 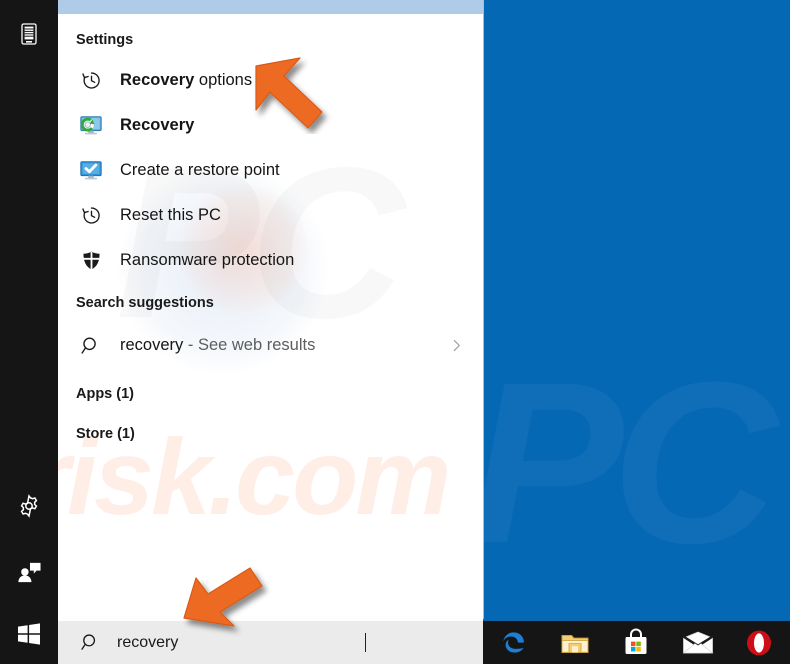 I want to click on result-row-web-suggestion: recovery - See web results, so click(x=270, y=345).